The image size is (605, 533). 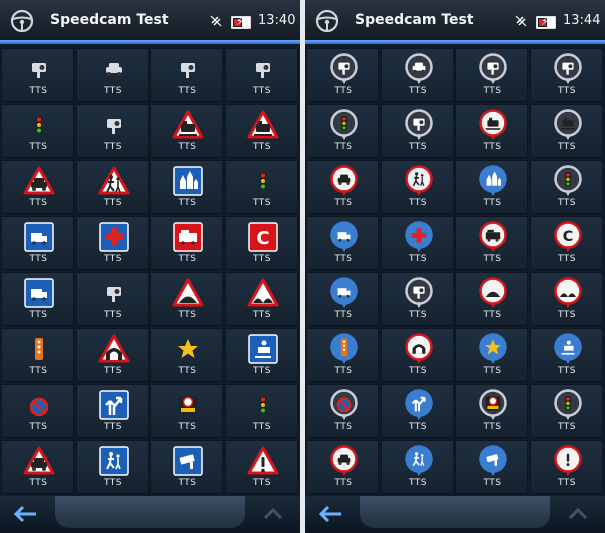 What do you see at coordinates (113, 294) in the screenshot?
I see `mobile-speed-camera-icon` at bounding box center [113, 294].